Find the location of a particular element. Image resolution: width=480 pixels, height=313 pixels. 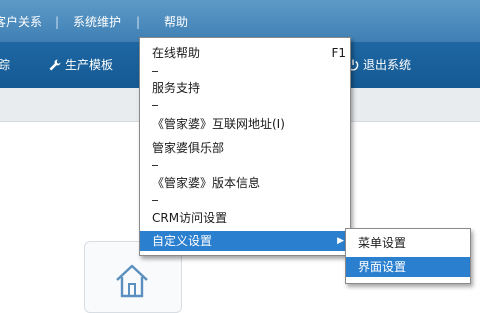

menu-system-maintenance: 系统维护 is located at coordinates (97, 22).